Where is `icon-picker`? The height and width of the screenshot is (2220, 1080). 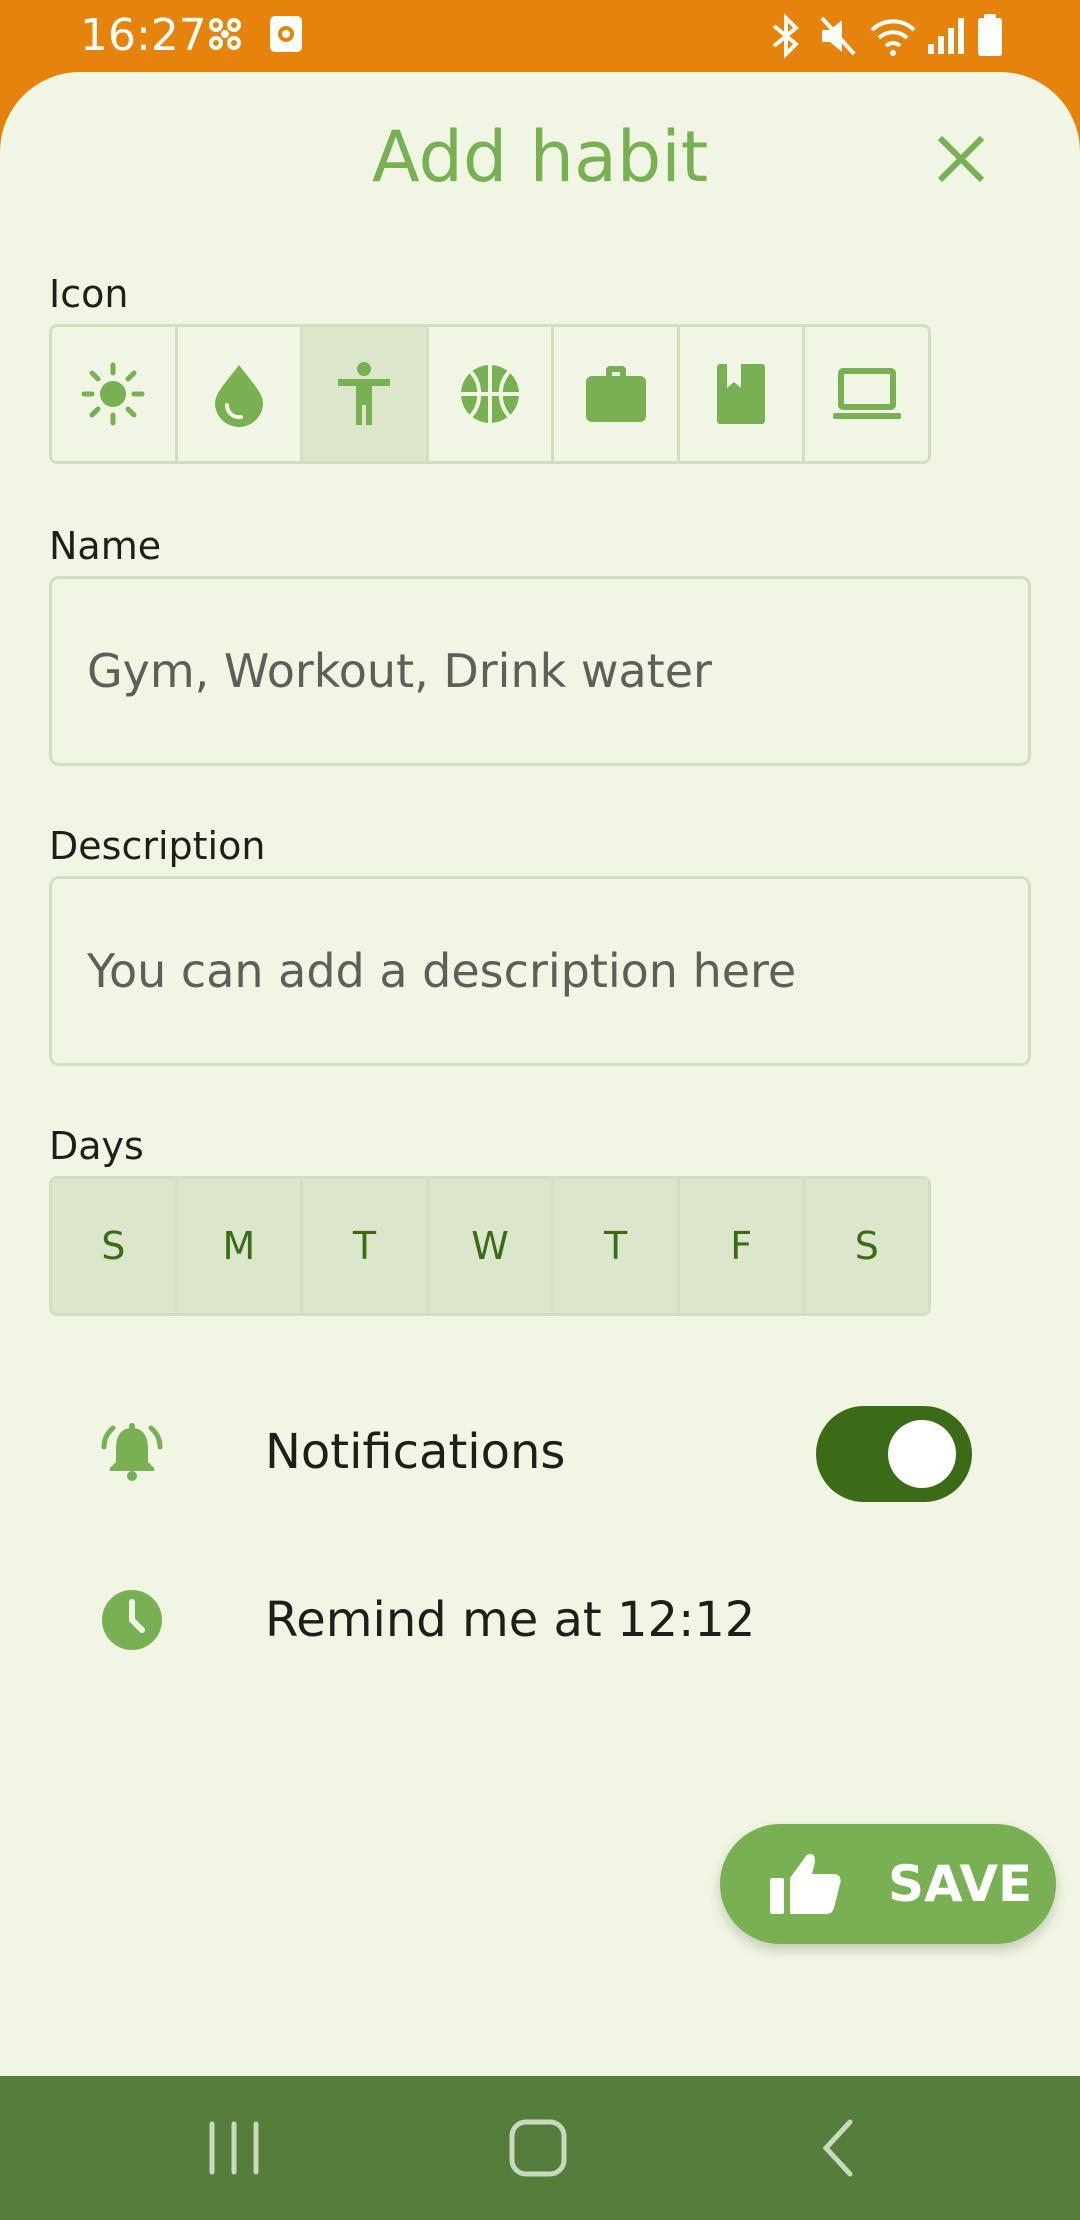
icon-picker is located at coordinates (490, 394).